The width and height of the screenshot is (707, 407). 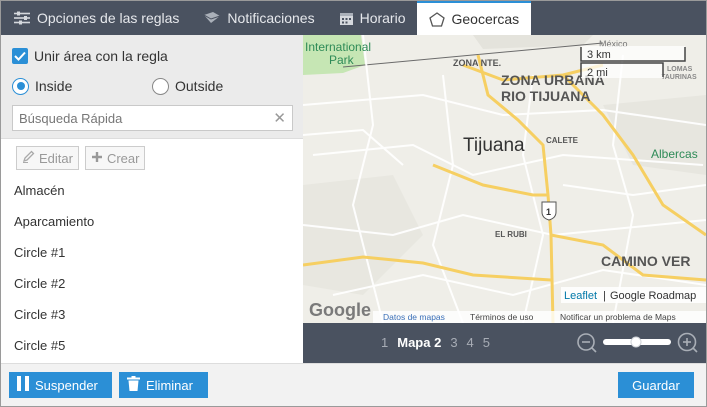 I want to click on edit-button: Editar, so click(x=47, y=158).